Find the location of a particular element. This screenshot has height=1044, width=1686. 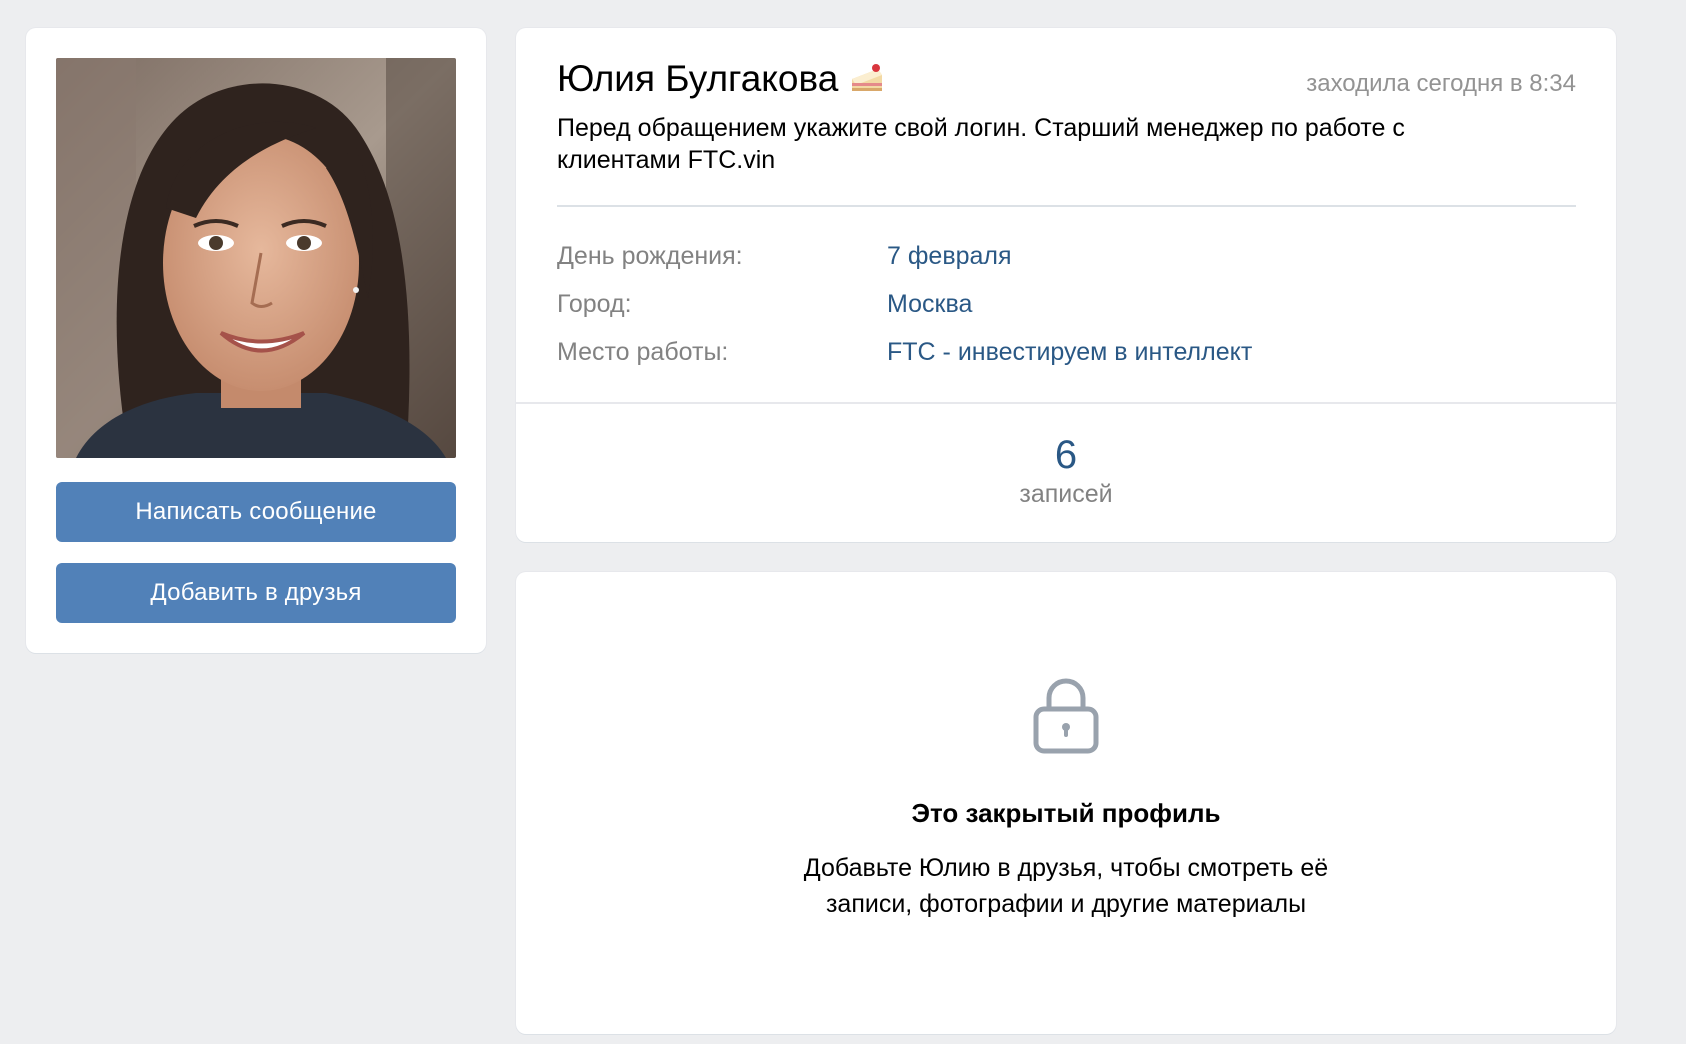

posts-count-label: записей is located at coordinates (1066, 494).